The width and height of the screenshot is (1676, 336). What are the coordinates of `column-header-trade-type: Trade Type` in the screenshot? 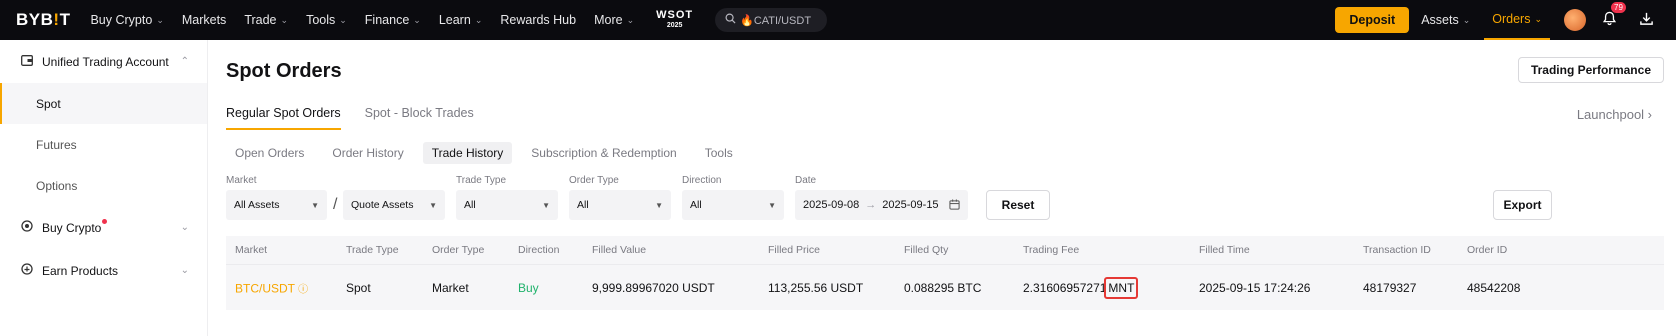 It's located at (372, 250).